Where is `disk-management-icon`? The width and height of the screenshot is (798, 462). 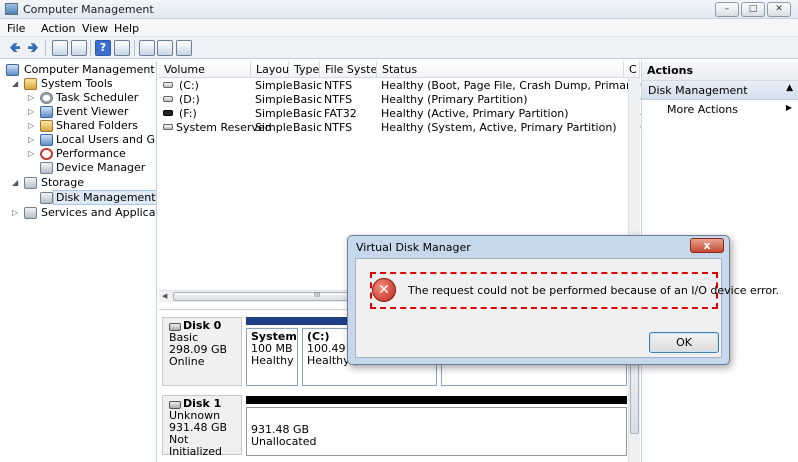 disk-management-icon is located at coordinates (46, 198).